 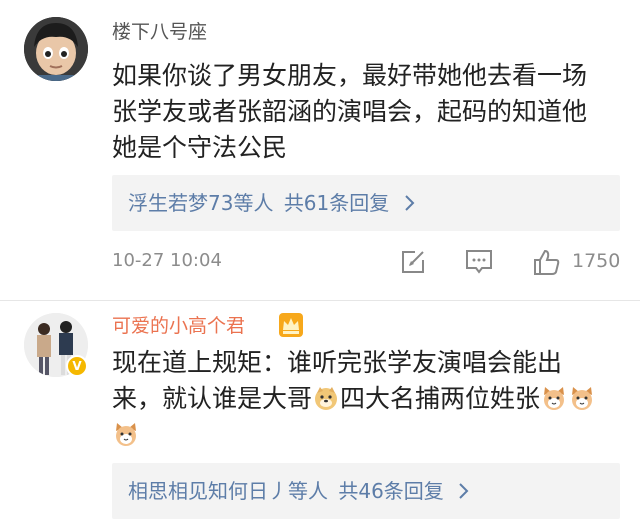 I want to click on comment-text-line: 张学友或者张韶涵的演唱会，起码的知道他, so click(x=350, y=111).